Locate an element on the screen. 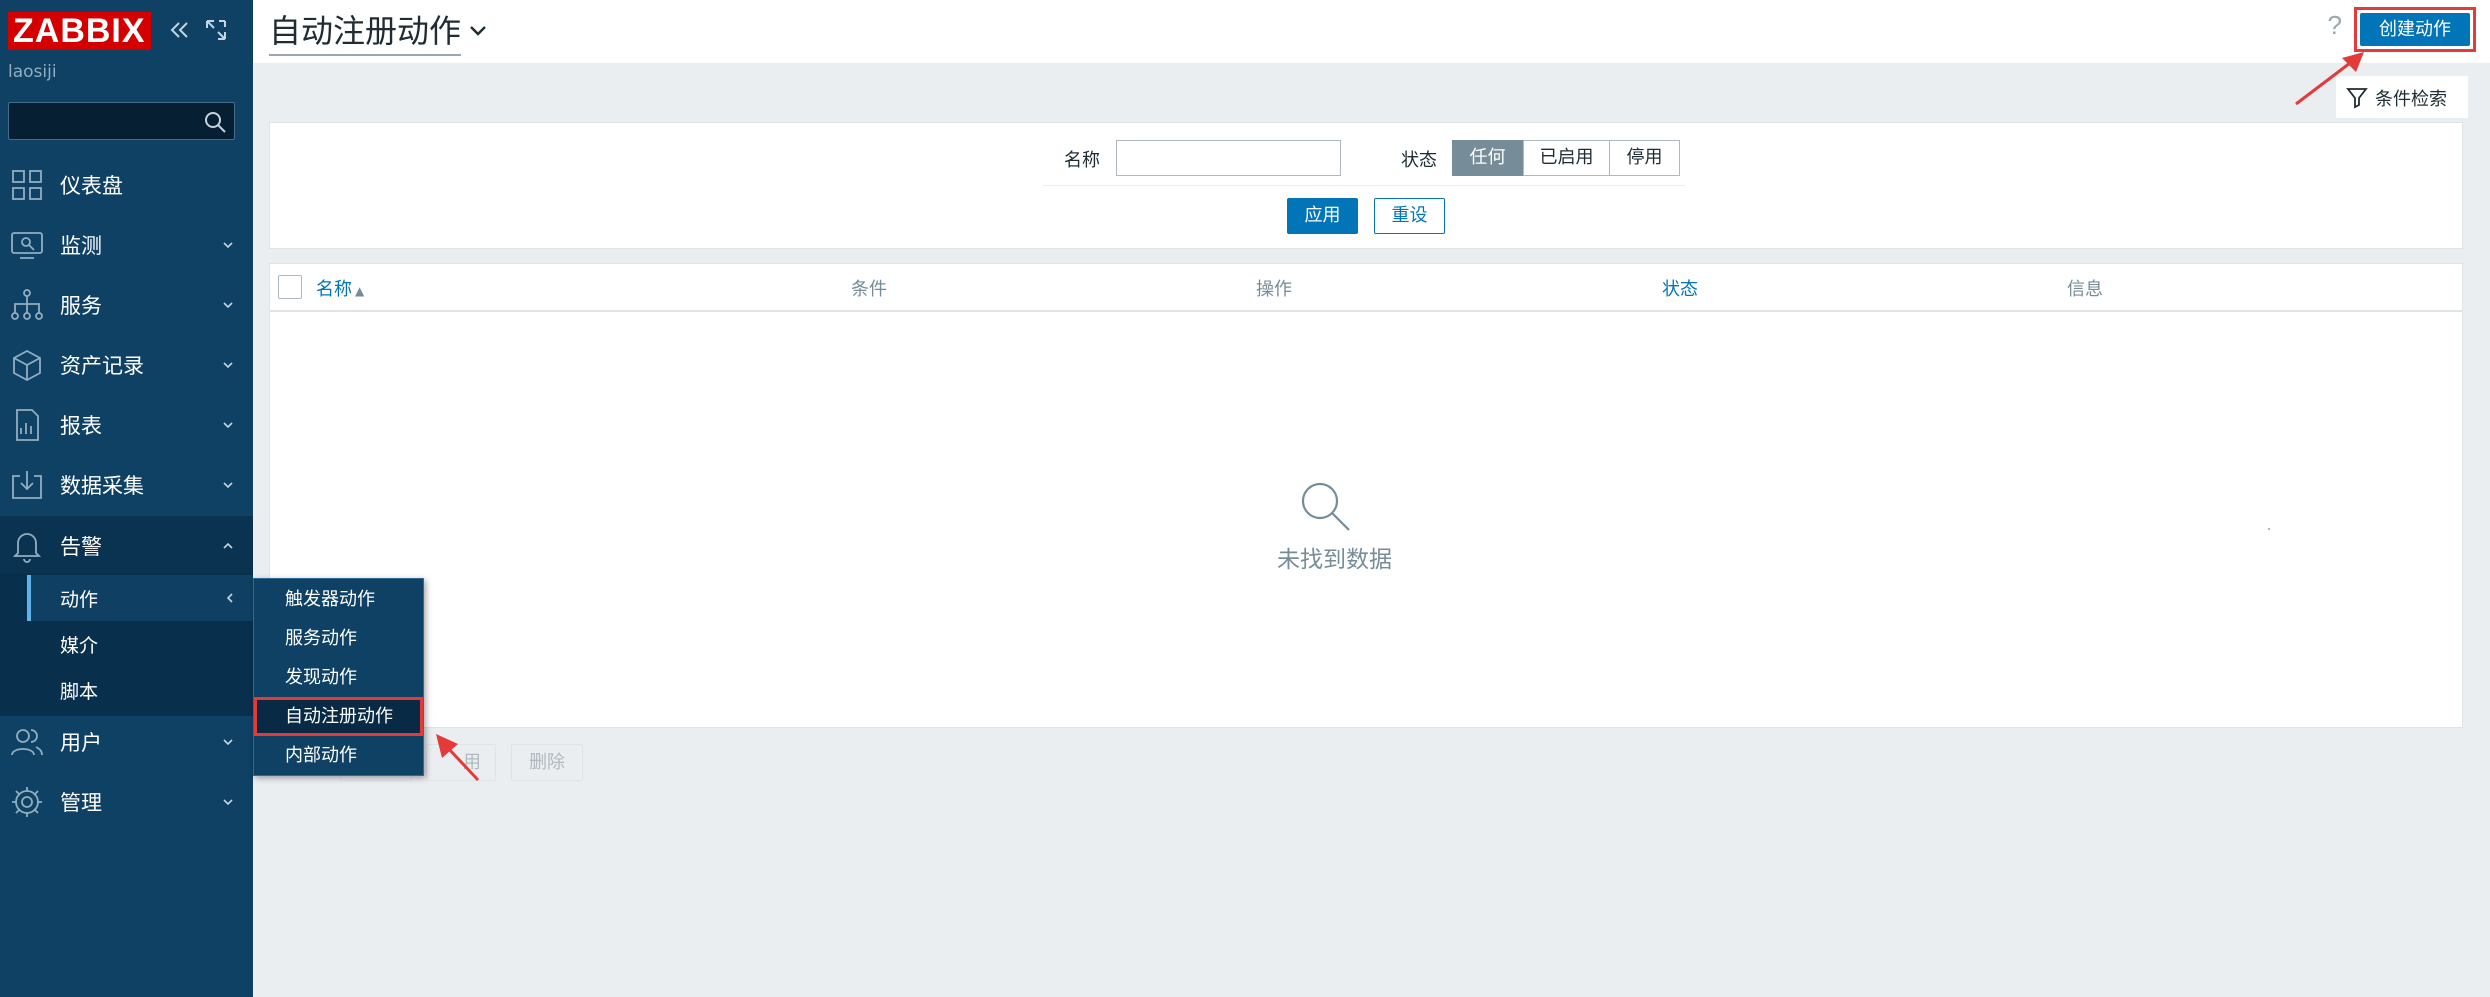 This screenshot has width=2490, height=997. submenu-item-label: 媒介 is located at coordinates (79, 645).